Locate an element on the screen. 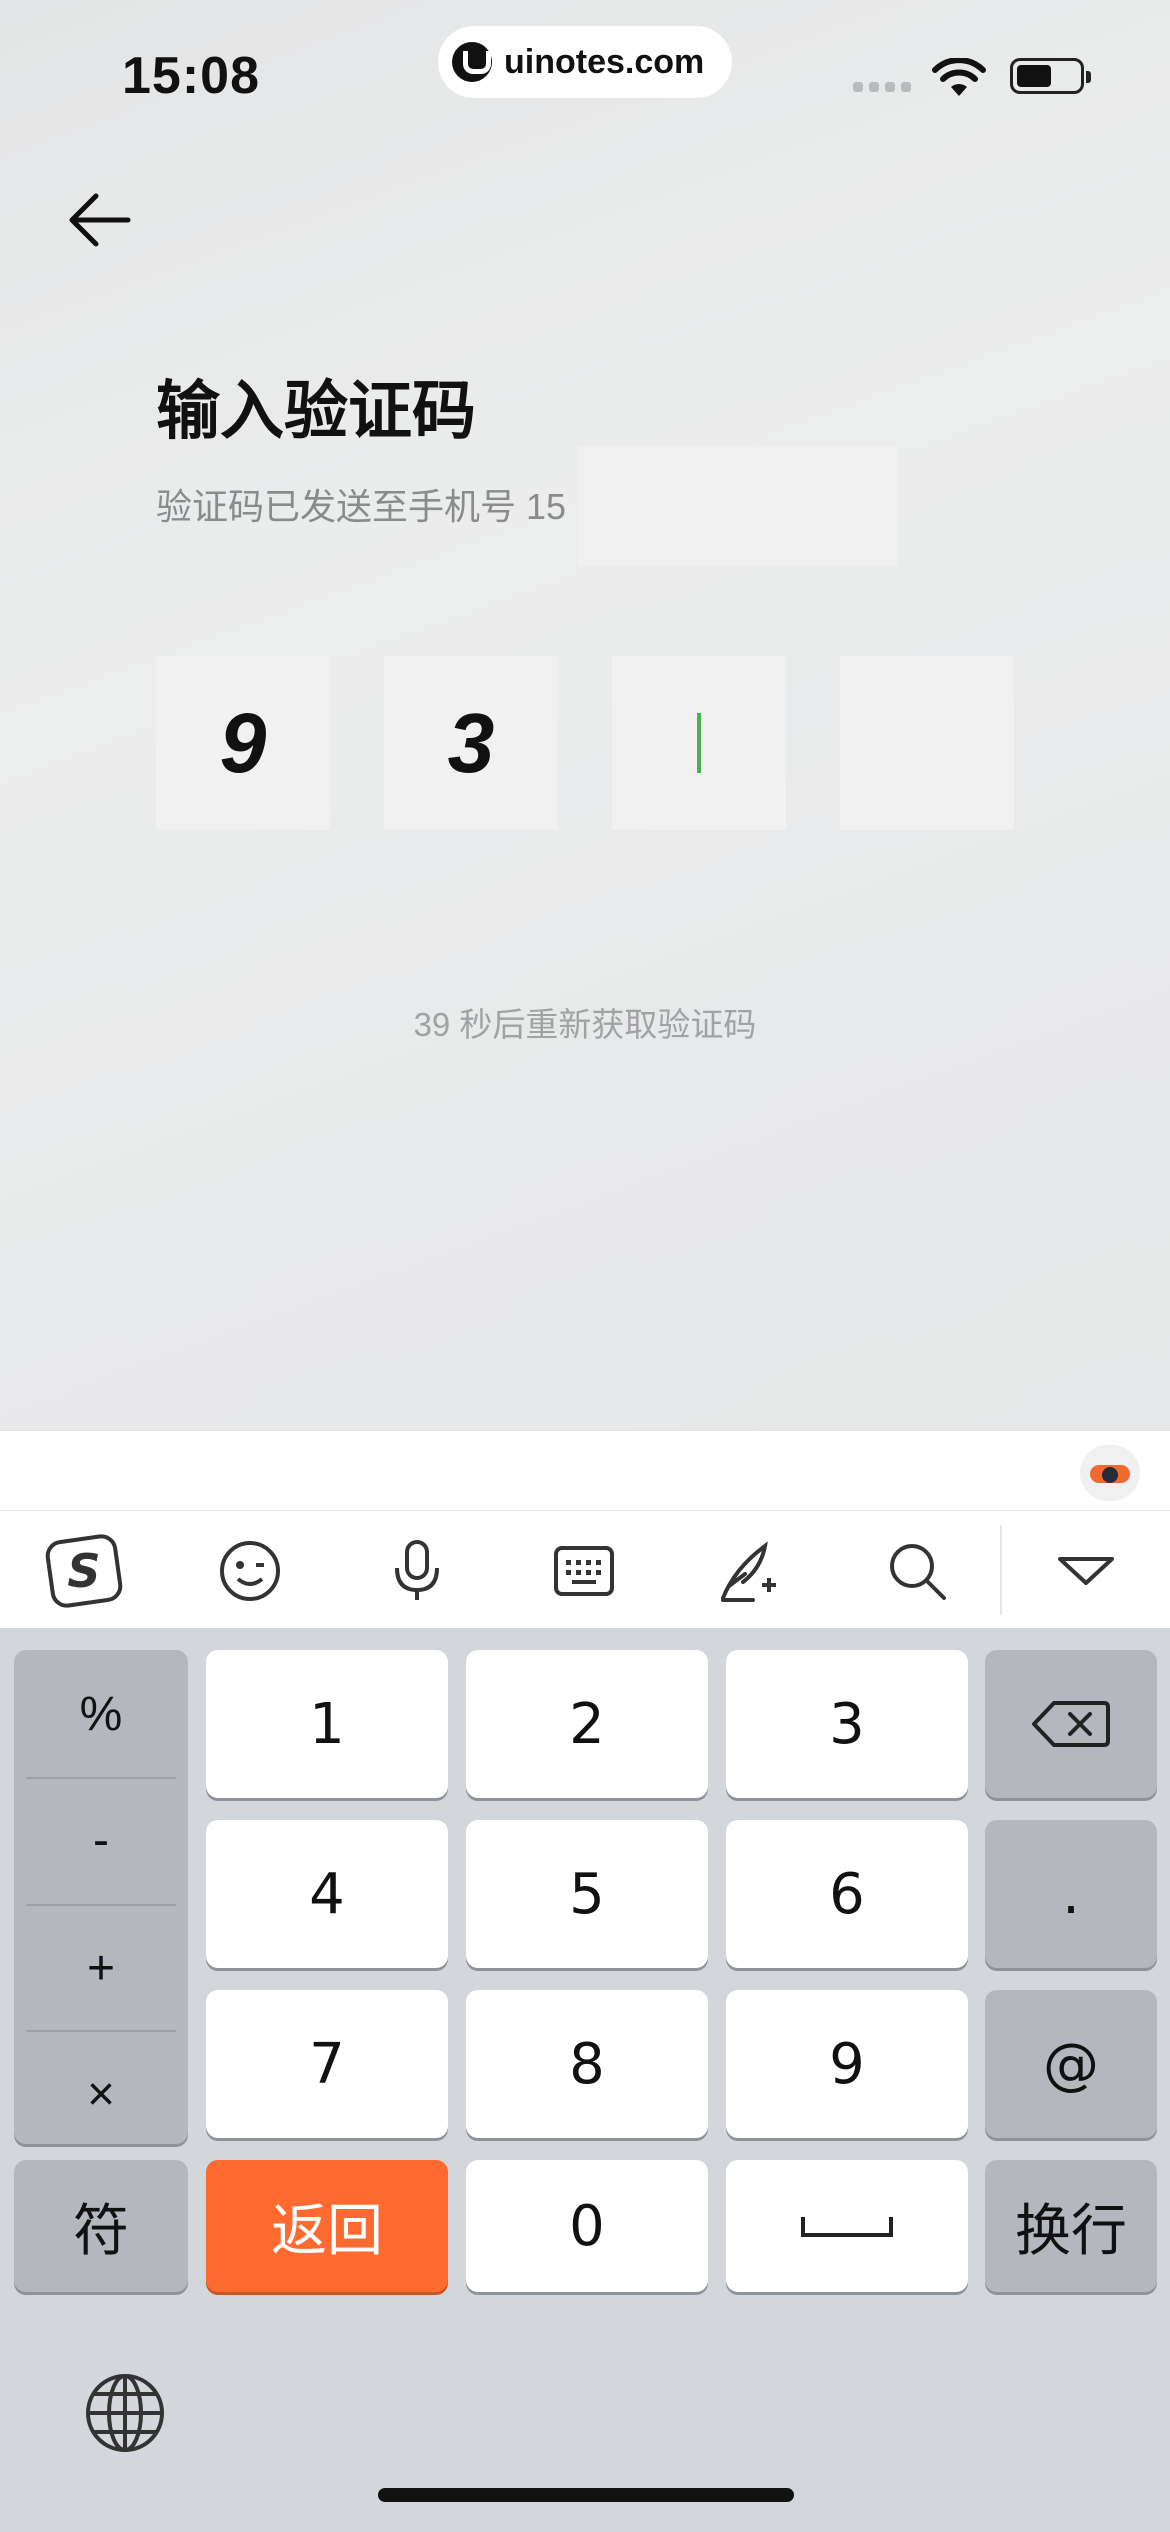 This screenshot has width=1170, height=2532. key-1: 1 is located at coordinates (327, 1724).